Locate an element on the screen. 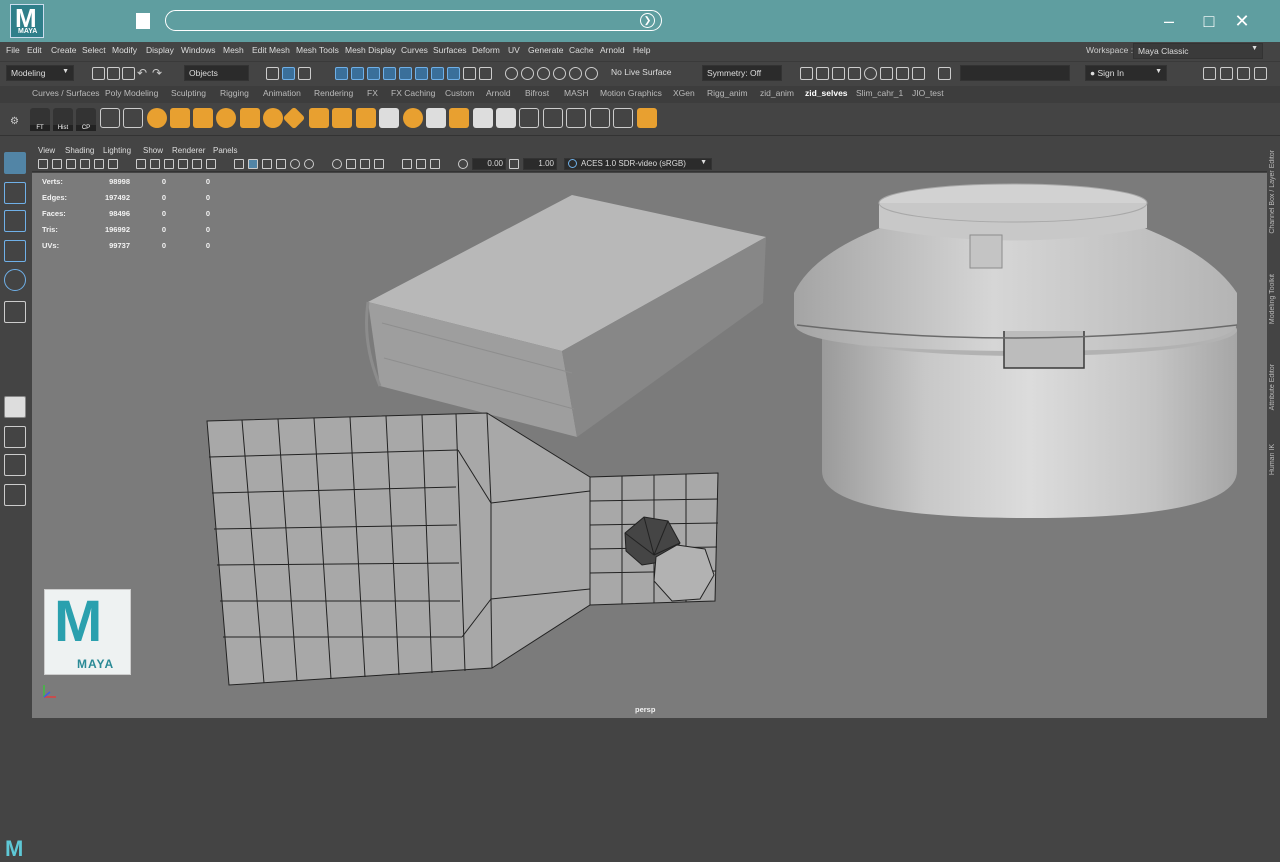 This screenshot has width=1280, height=862. snap-curve-icon is located at coordinates (357, 73).